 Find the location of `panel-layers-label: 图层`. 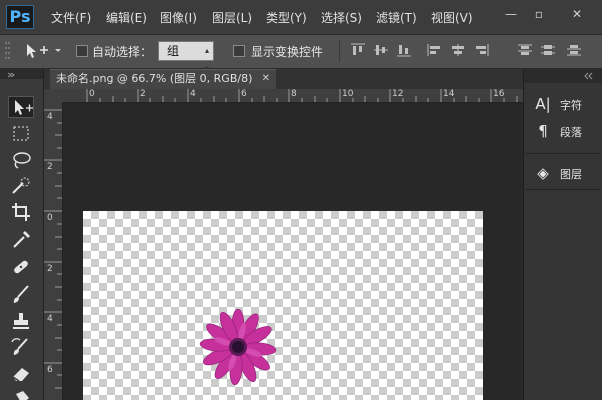

panel-layers-label: 图层 is located at coordinates (571, 174).